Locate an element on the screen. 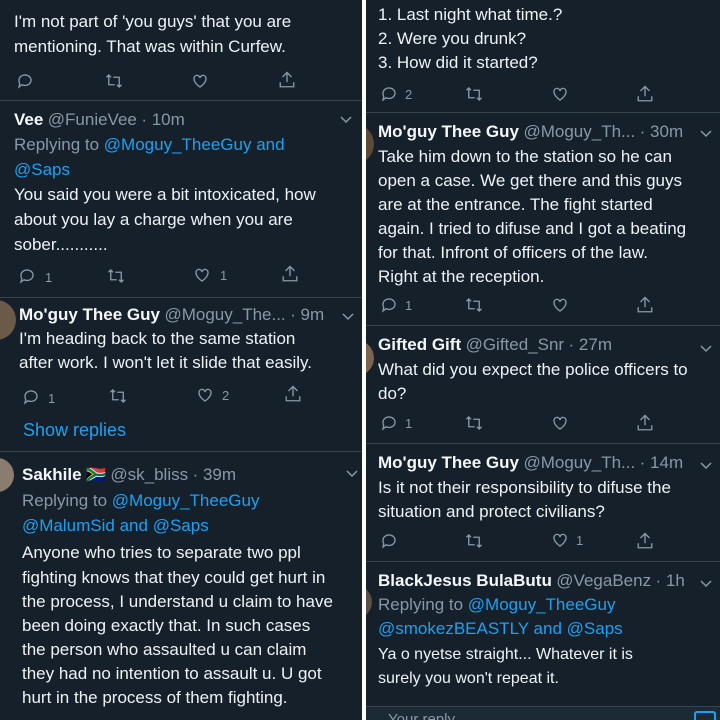  author-handle: @Gifted_Snr is located at coordinates (515, 344).